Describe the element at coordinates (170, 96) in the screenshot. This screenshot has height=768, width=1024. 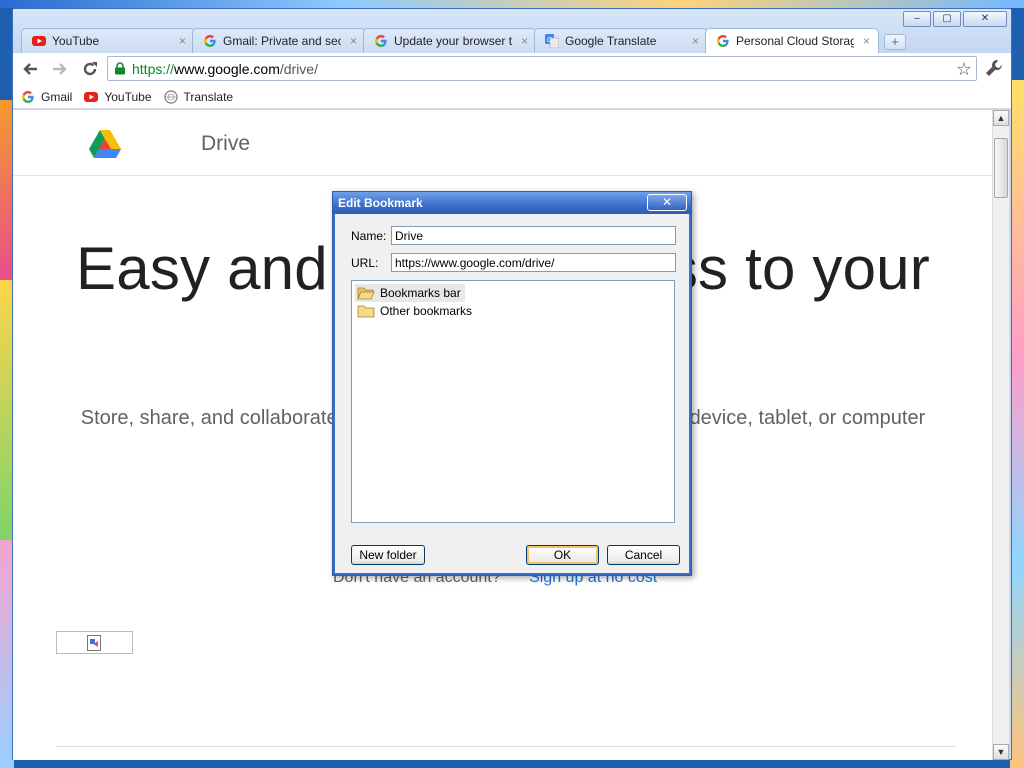
I see `globe-icon` at that location.